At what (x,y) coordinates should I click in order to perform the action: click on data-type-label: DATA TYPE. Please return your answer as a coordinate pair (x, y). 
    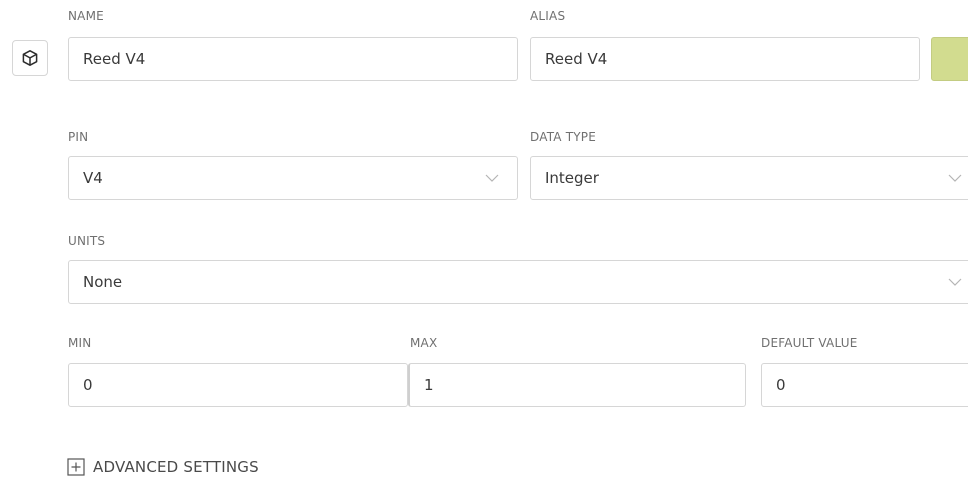
    Looking at the image, I should click on (563, 137).